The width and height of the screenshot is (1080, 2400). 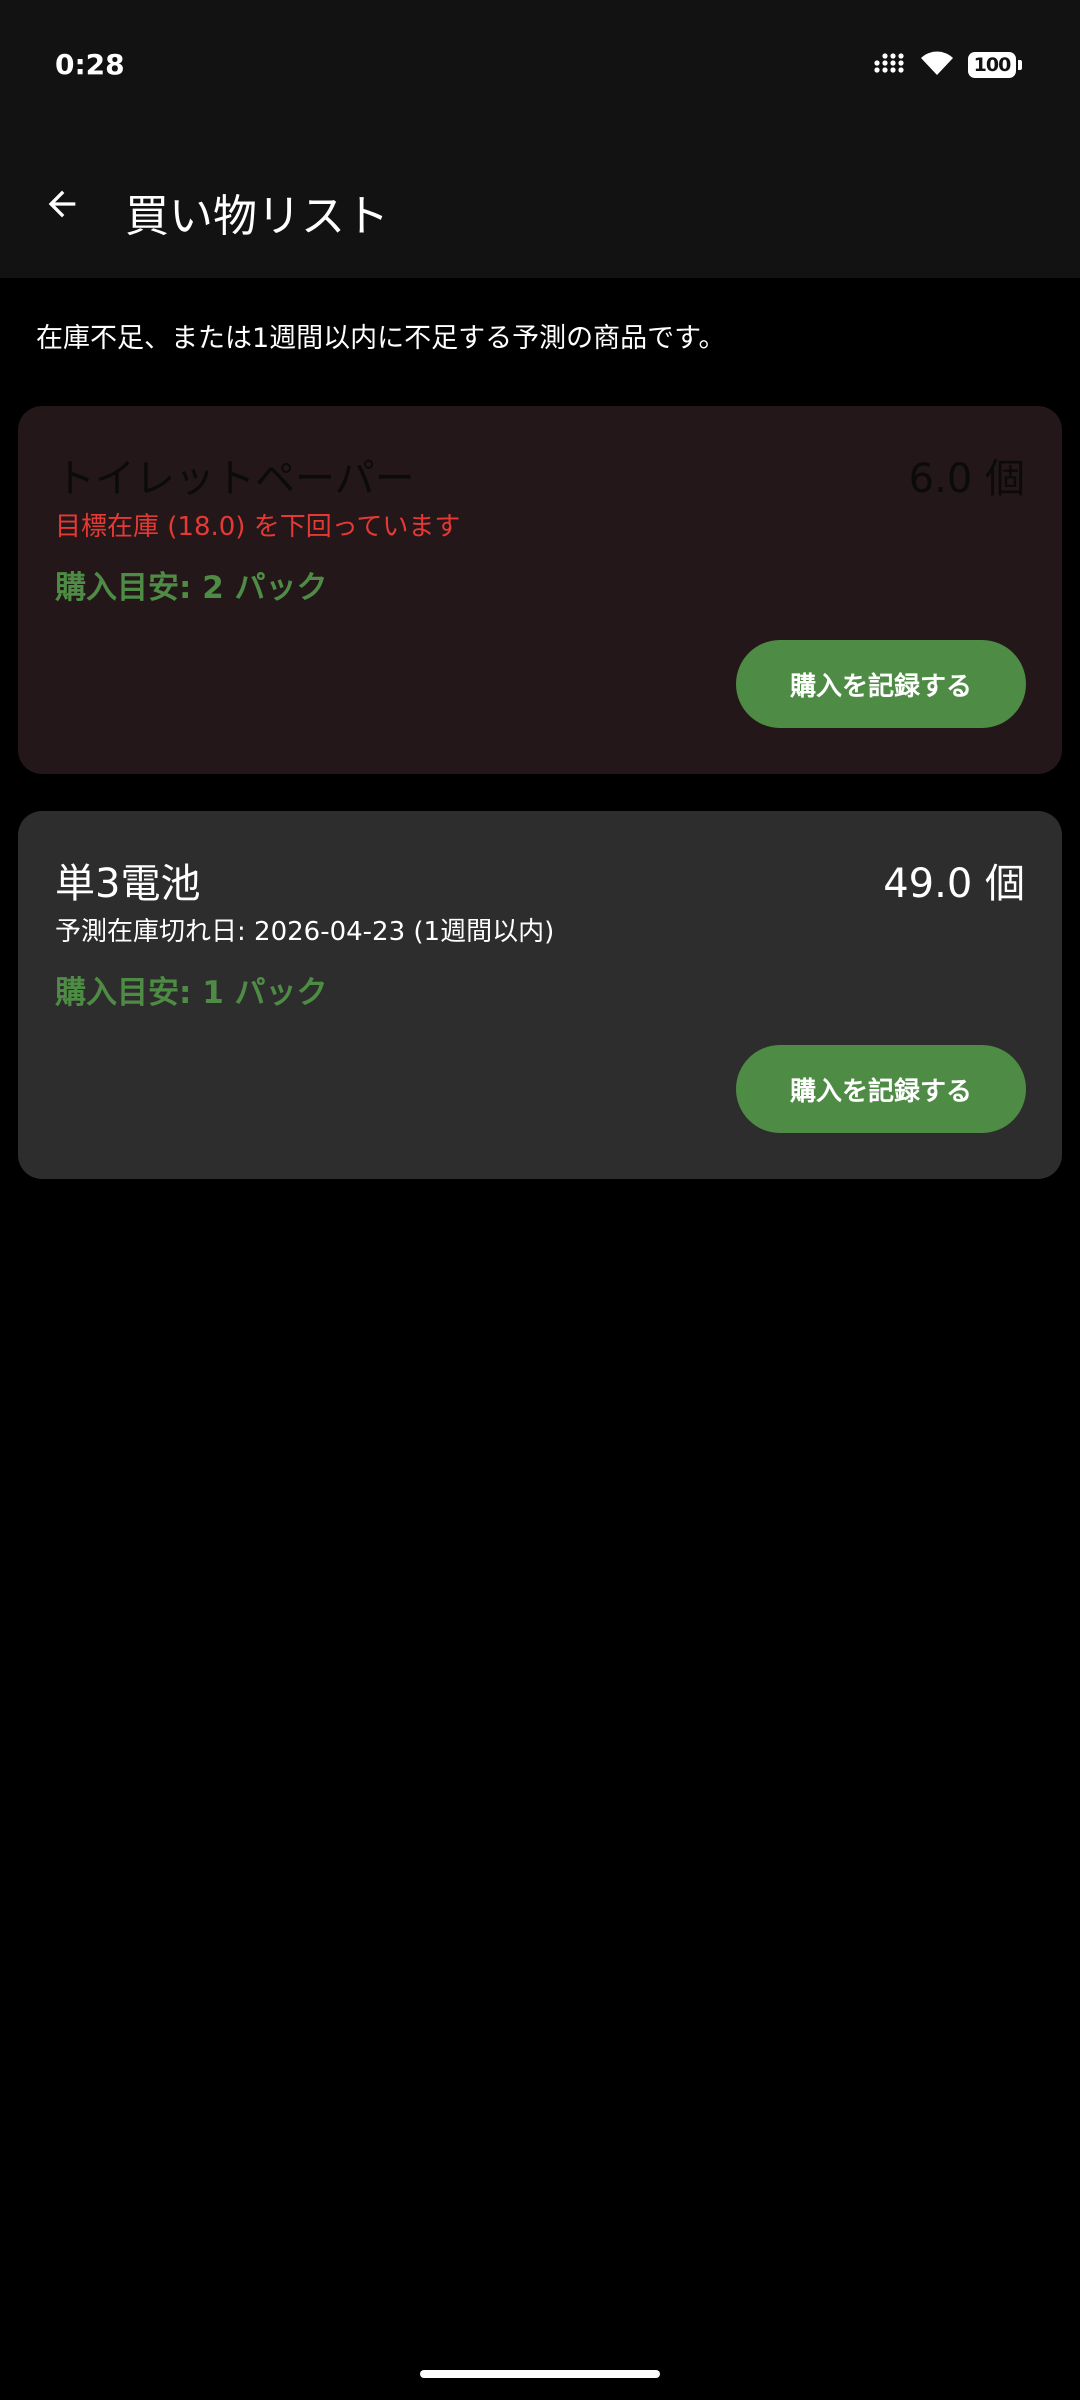 I want to click on item-name: 単3電池, so click(x=128, y=884).